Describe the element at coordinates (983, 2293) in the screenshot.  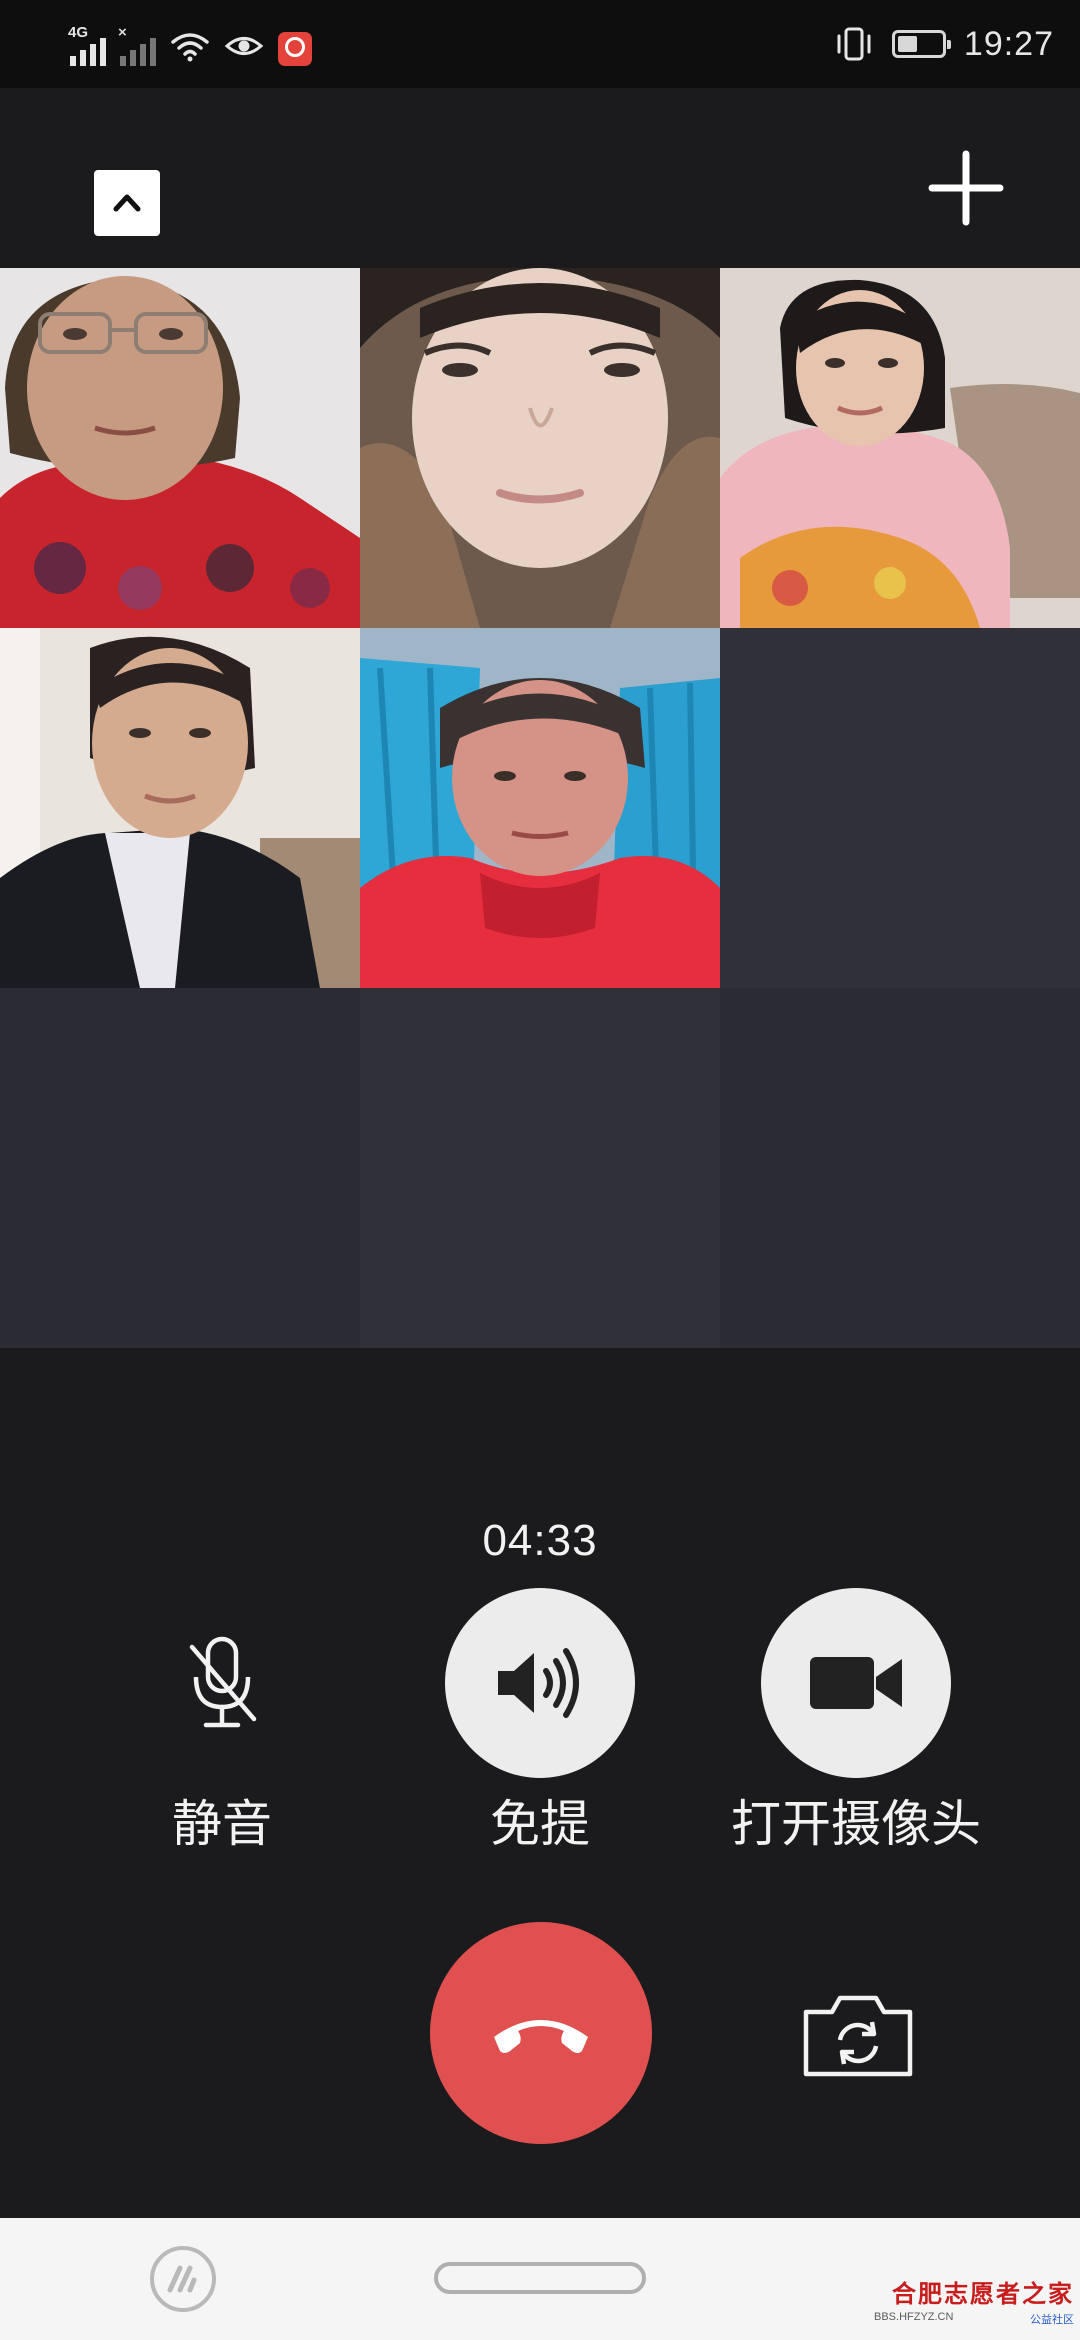
I see `watermark-title: 合肥志愿者之家` at that location.